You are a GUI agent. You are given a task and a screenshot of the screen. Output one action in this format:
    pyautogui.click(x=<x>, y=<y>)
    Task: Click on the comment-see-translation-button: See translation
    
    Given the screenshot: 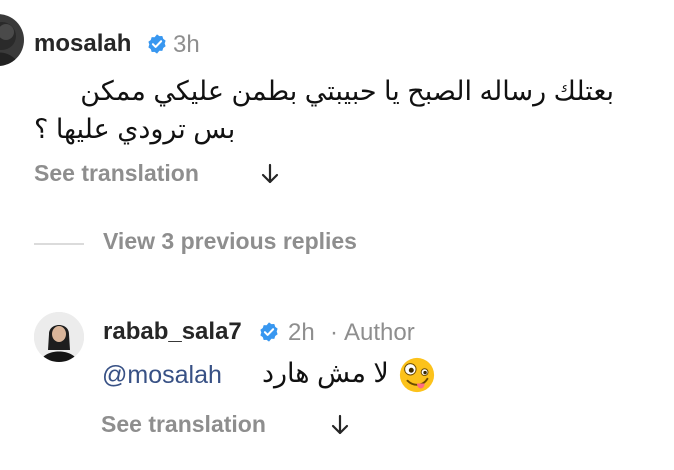 What is the action you would take?
    pyautogui.click(x=116, y=173)
    